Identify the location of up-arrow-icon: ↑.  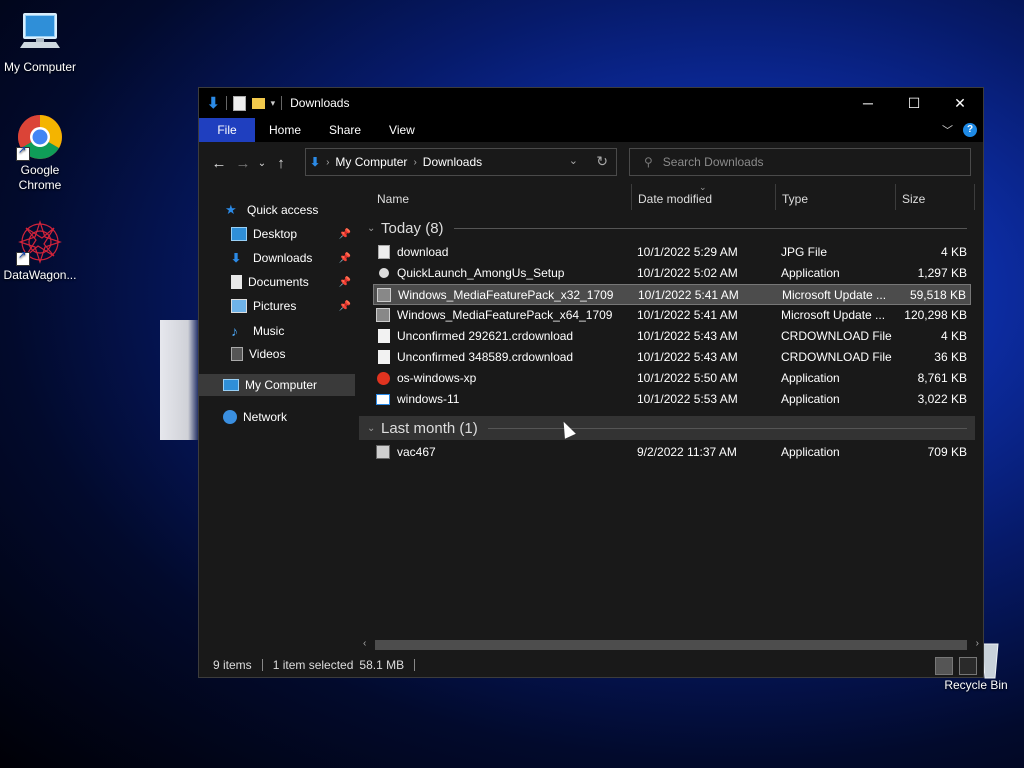
(281, 163).